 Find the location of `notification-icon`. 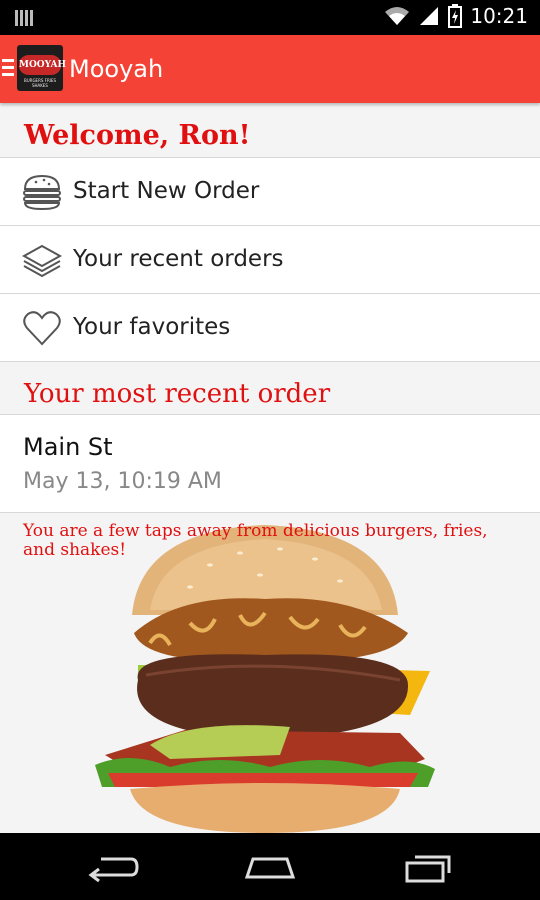

notification-icon is located at coordinates (24, 18).